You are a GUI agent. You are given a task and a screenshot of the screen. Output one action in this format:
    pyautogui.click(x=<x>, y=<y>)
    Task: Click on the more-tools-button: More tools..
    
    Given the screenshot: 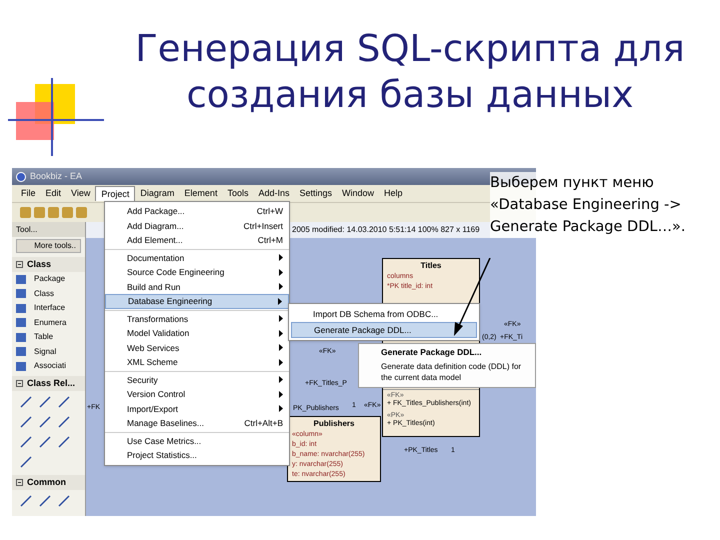 What is the action you would take?
    pyautogui.click(x=48, y=246)
    